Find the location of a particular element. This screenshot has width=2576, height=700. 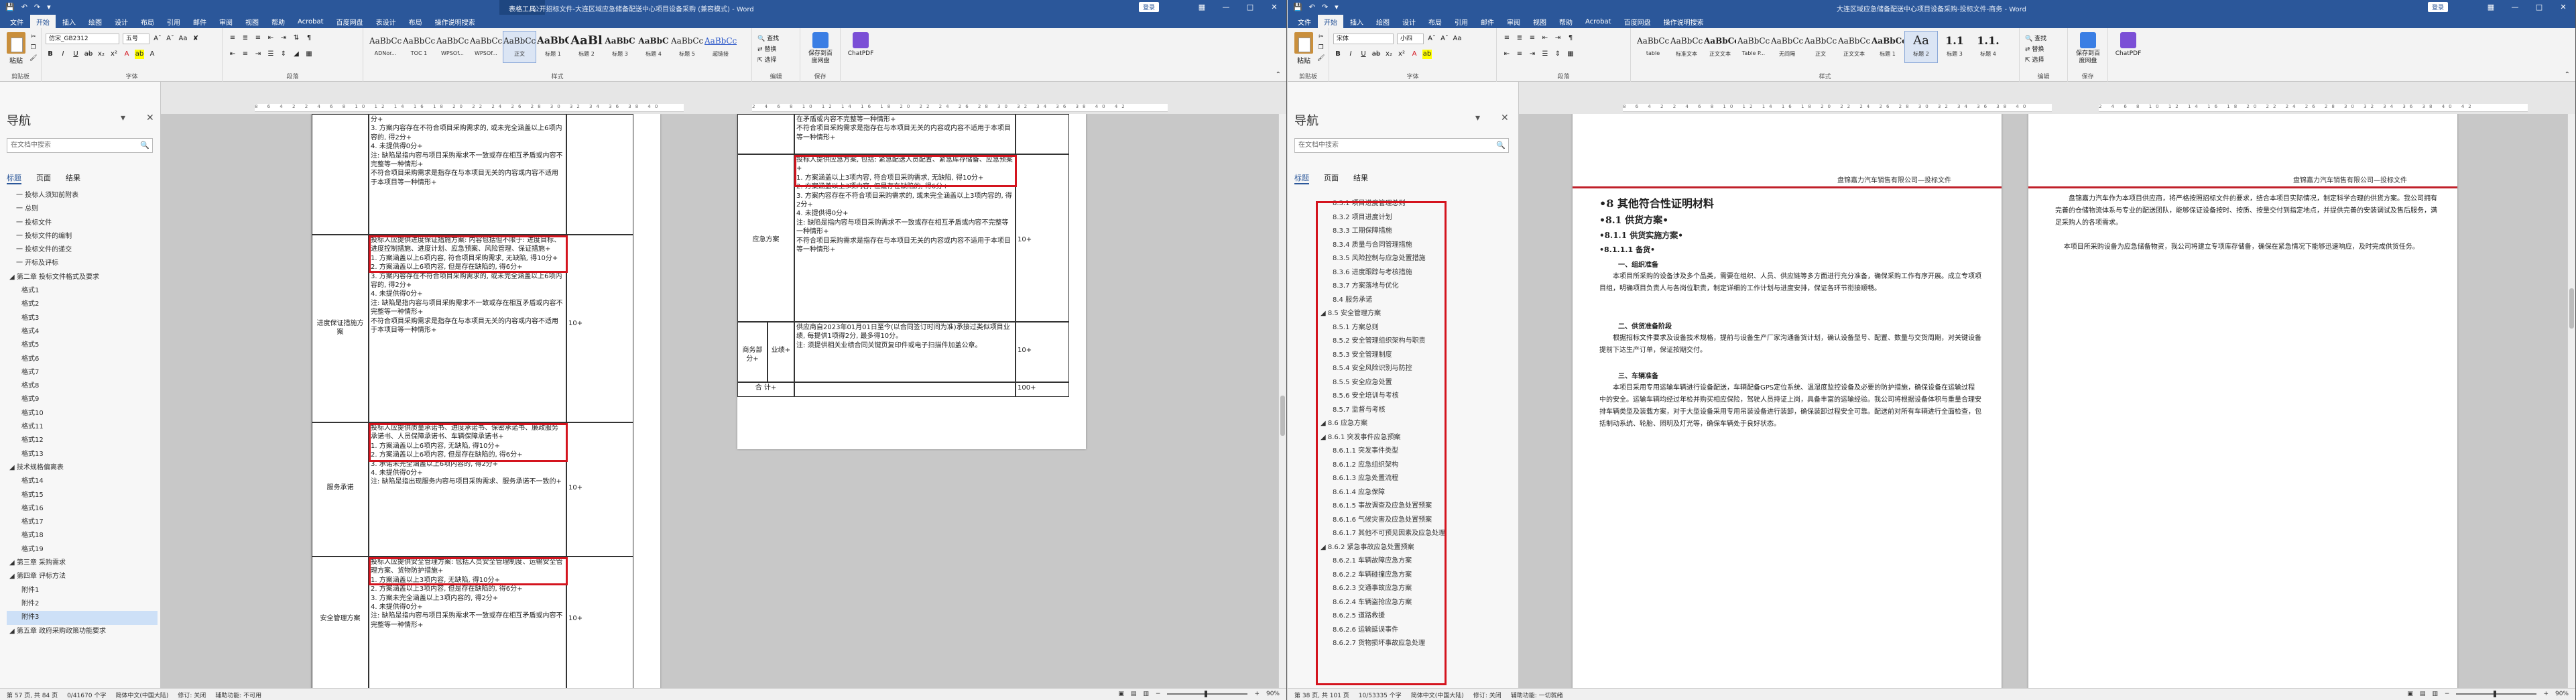

vertical-scrollbar is located at coordinates (2571, 401).